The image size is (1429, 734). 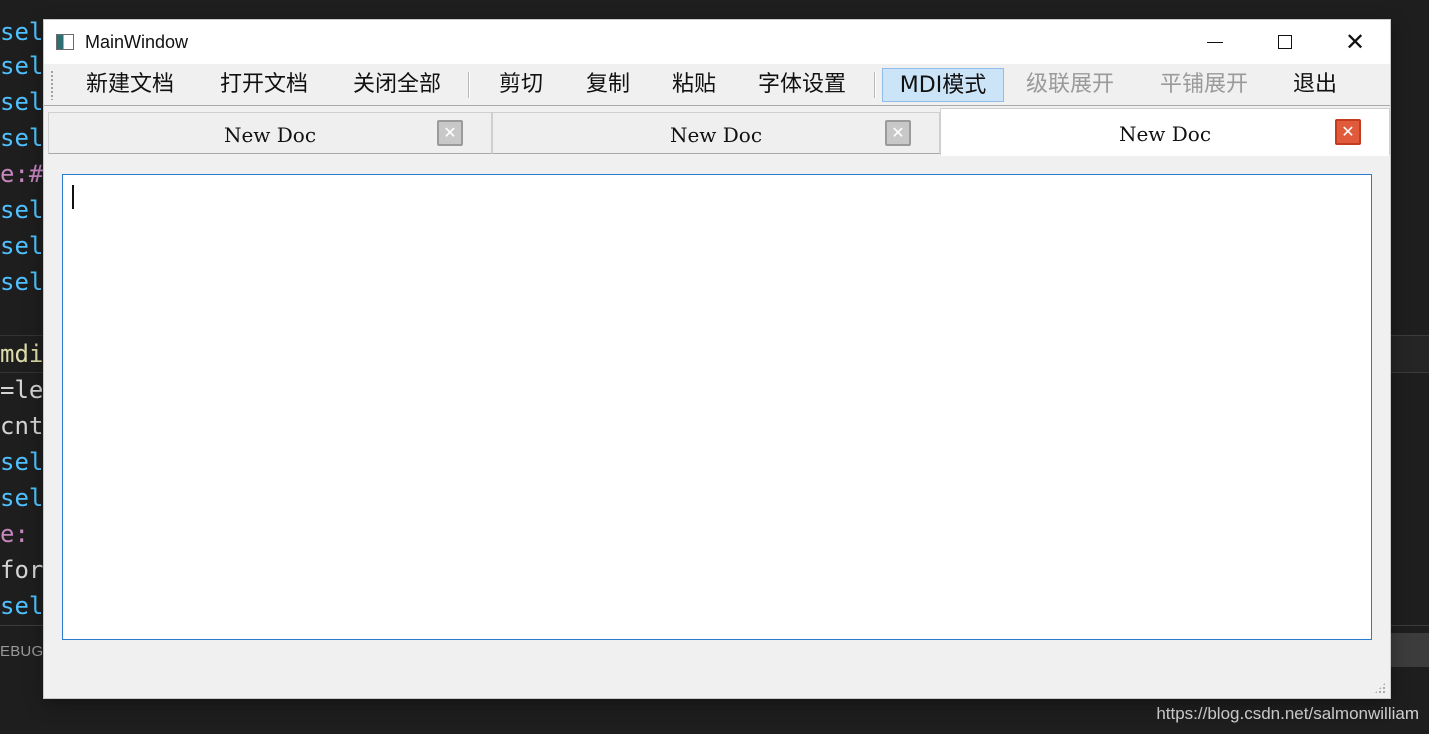 I want to click on document-tabs: New Doc ✕ New Doc ✕ New Doc ✕, so click(x=719, y=132).